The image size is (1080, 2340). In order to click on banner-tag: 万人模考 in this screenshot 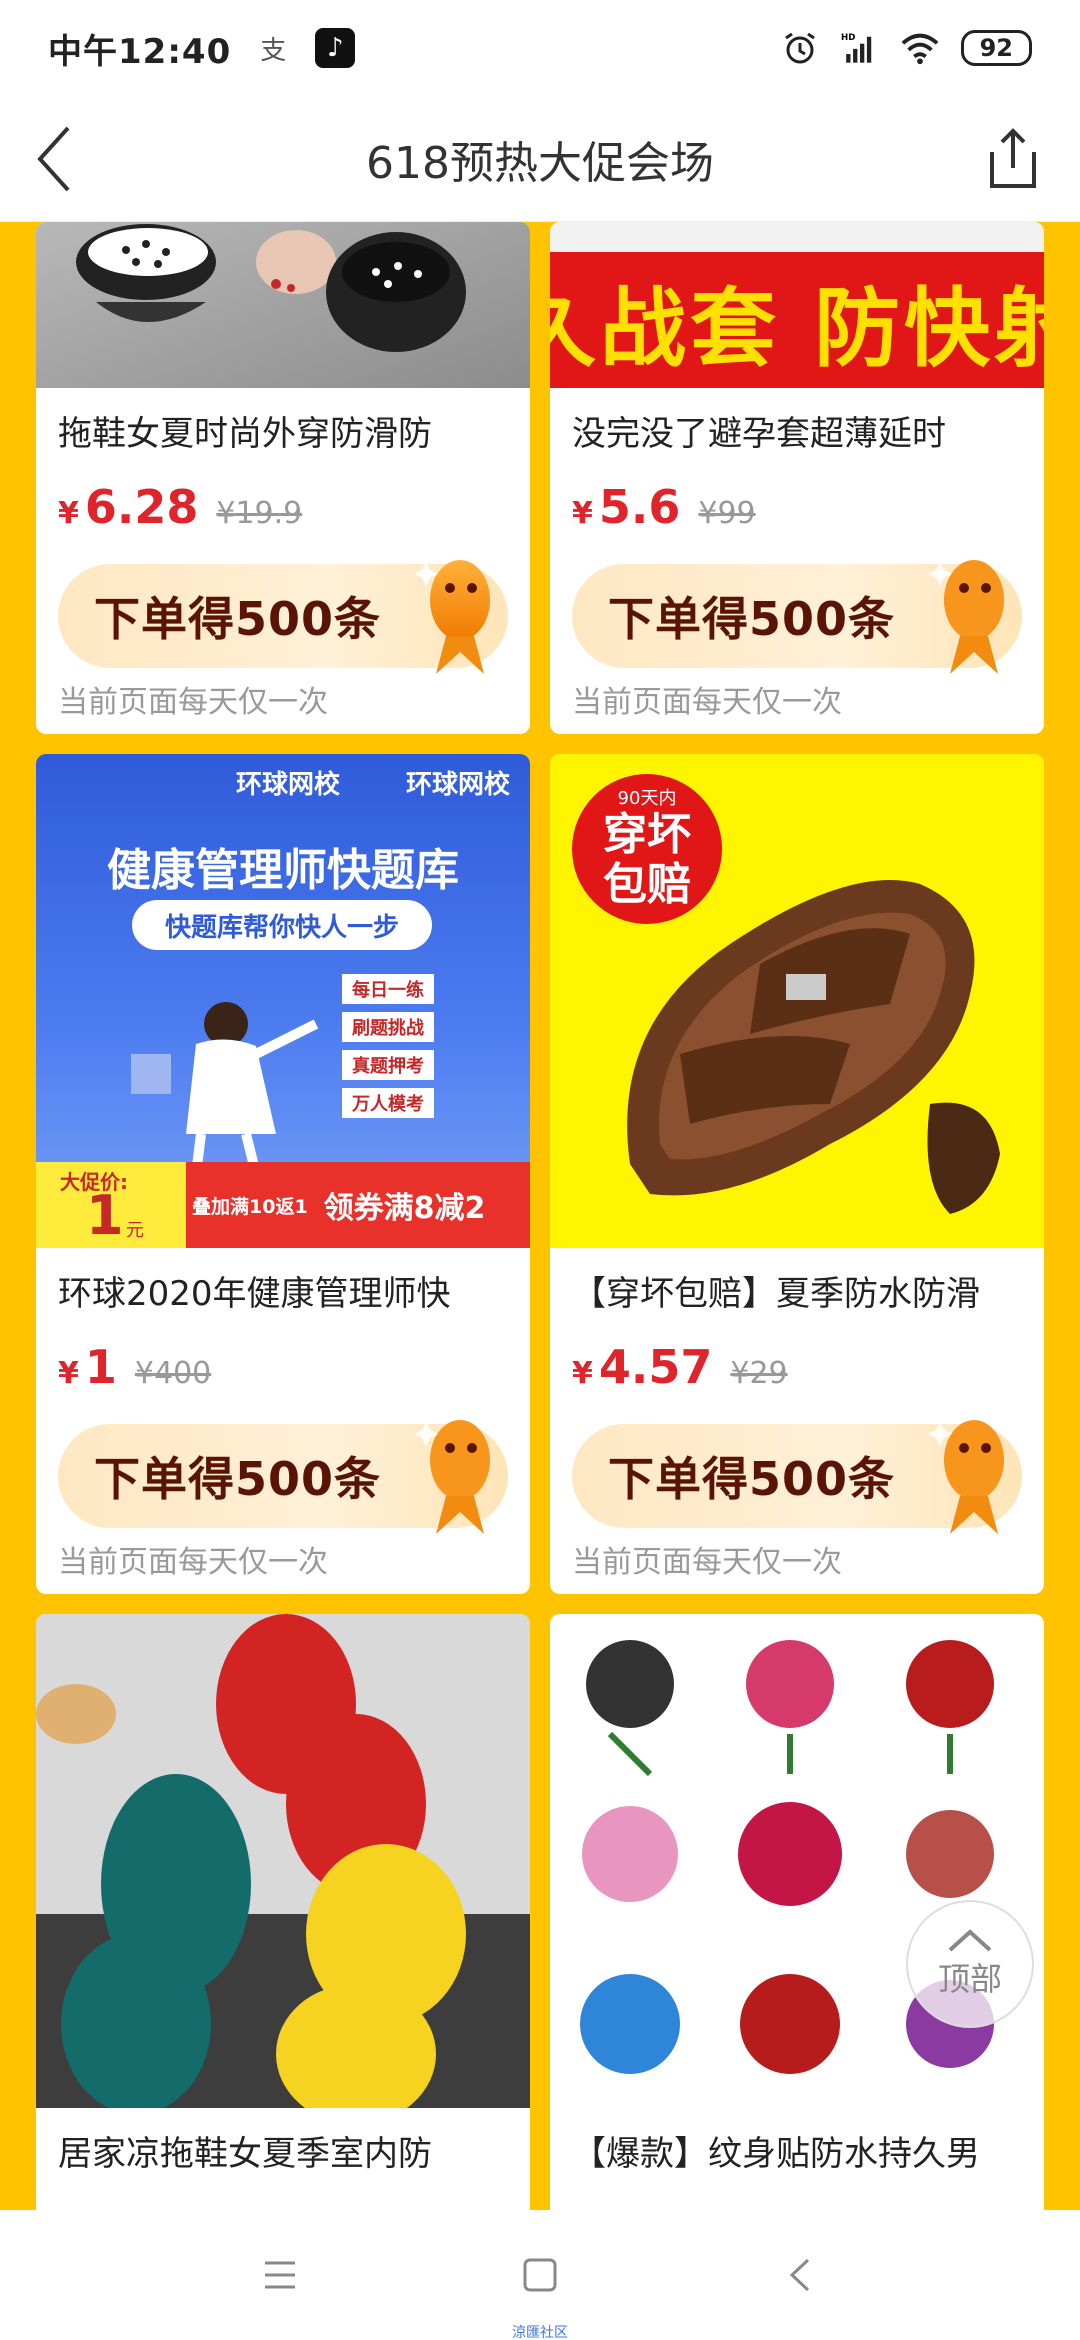, I will do `click(388, 1103)`.